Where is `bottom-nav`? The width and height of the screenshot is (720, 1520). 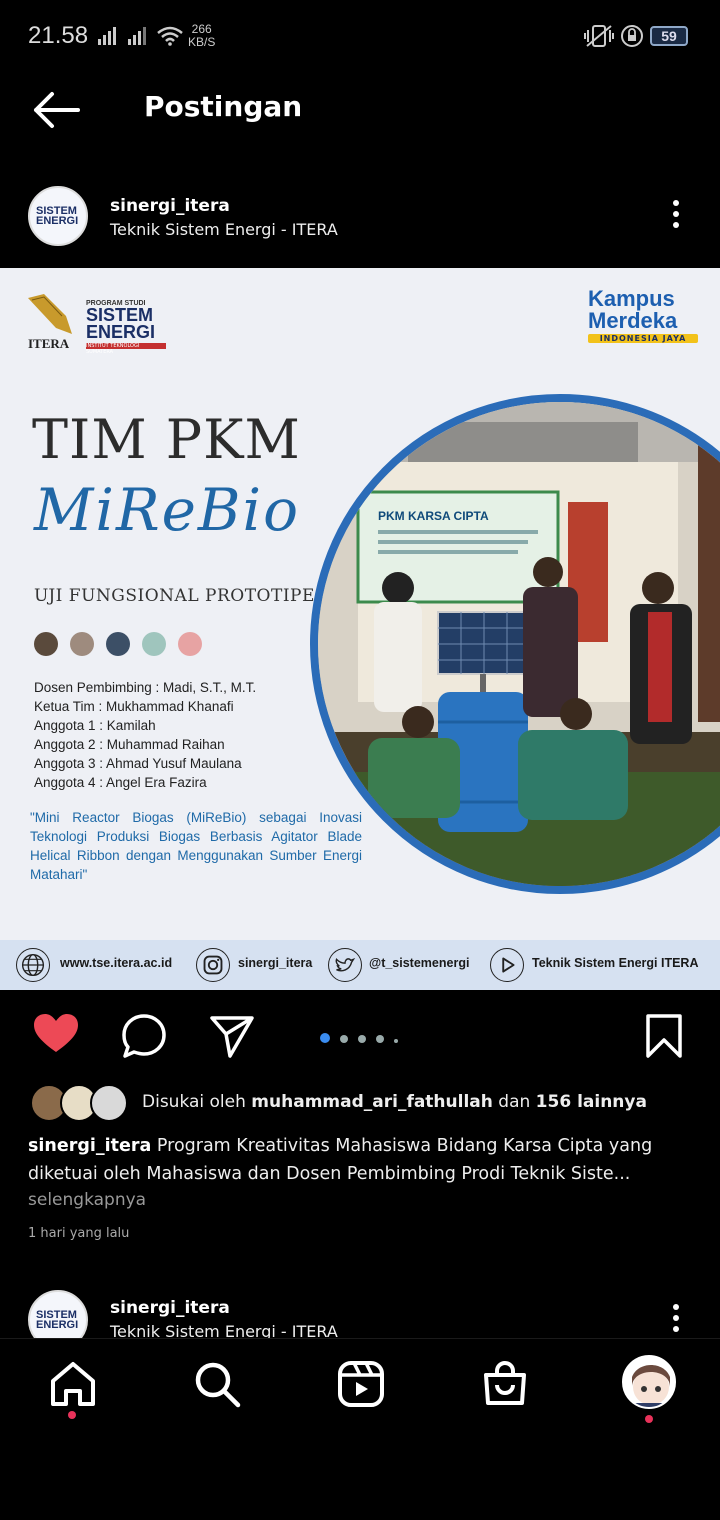 bottom-nav is located at coordinates (360, 1388).